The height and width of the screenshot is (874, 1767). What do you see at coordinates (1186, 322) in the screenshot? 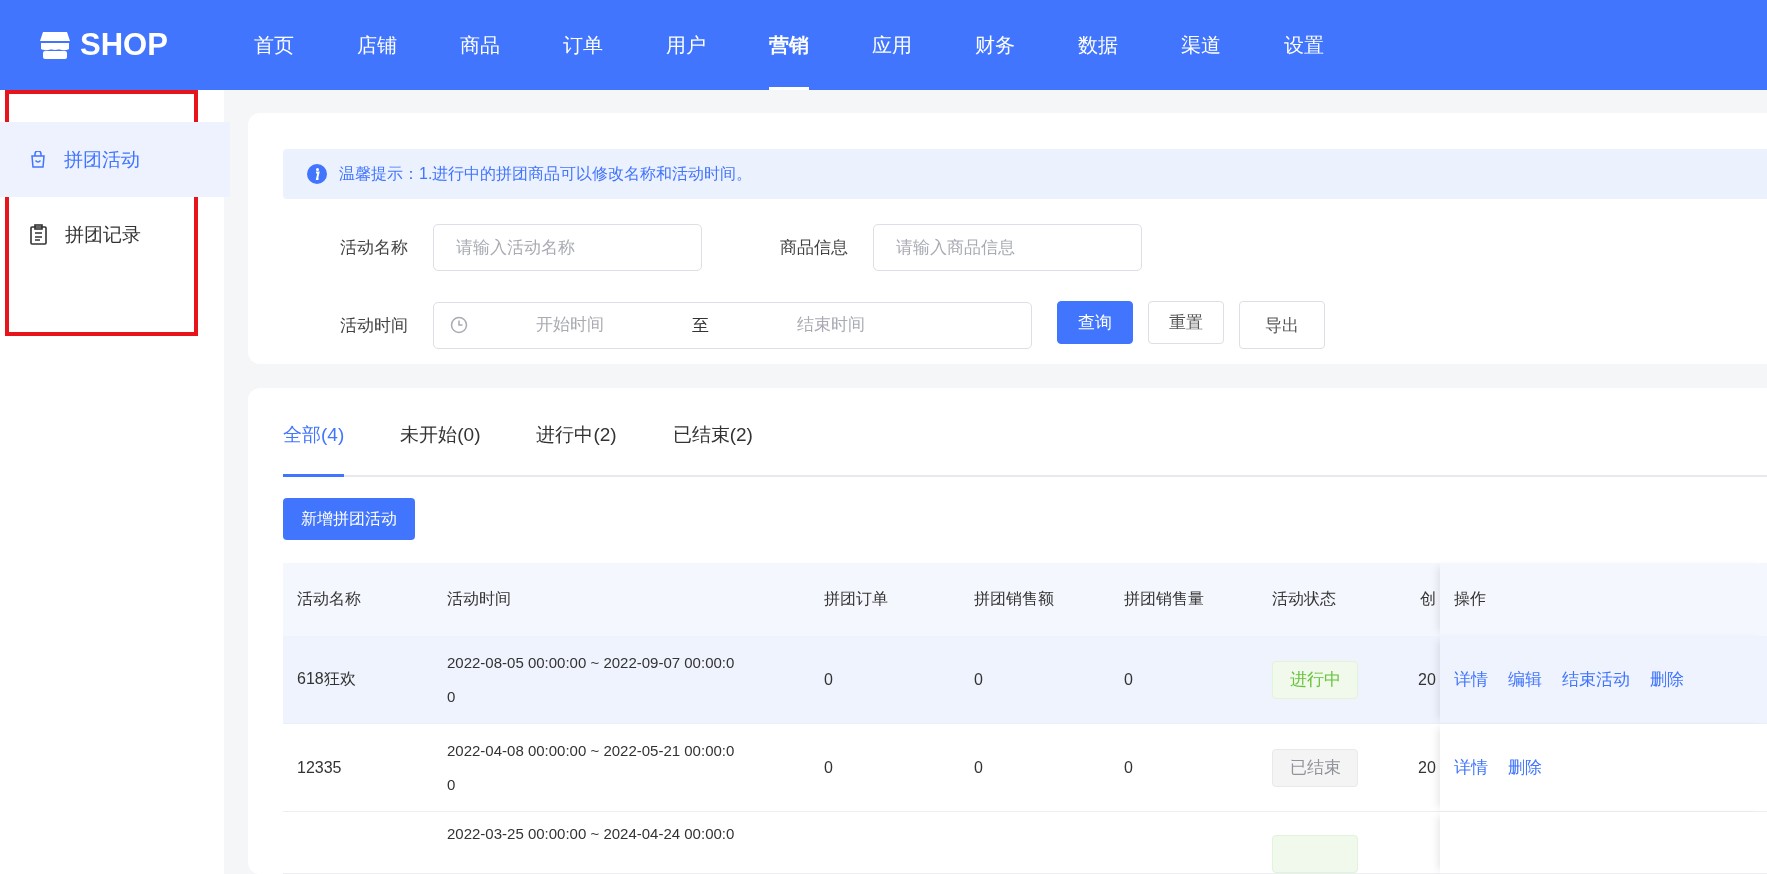
I see `filter-button: 重置` at bounding box center [1186, 322].